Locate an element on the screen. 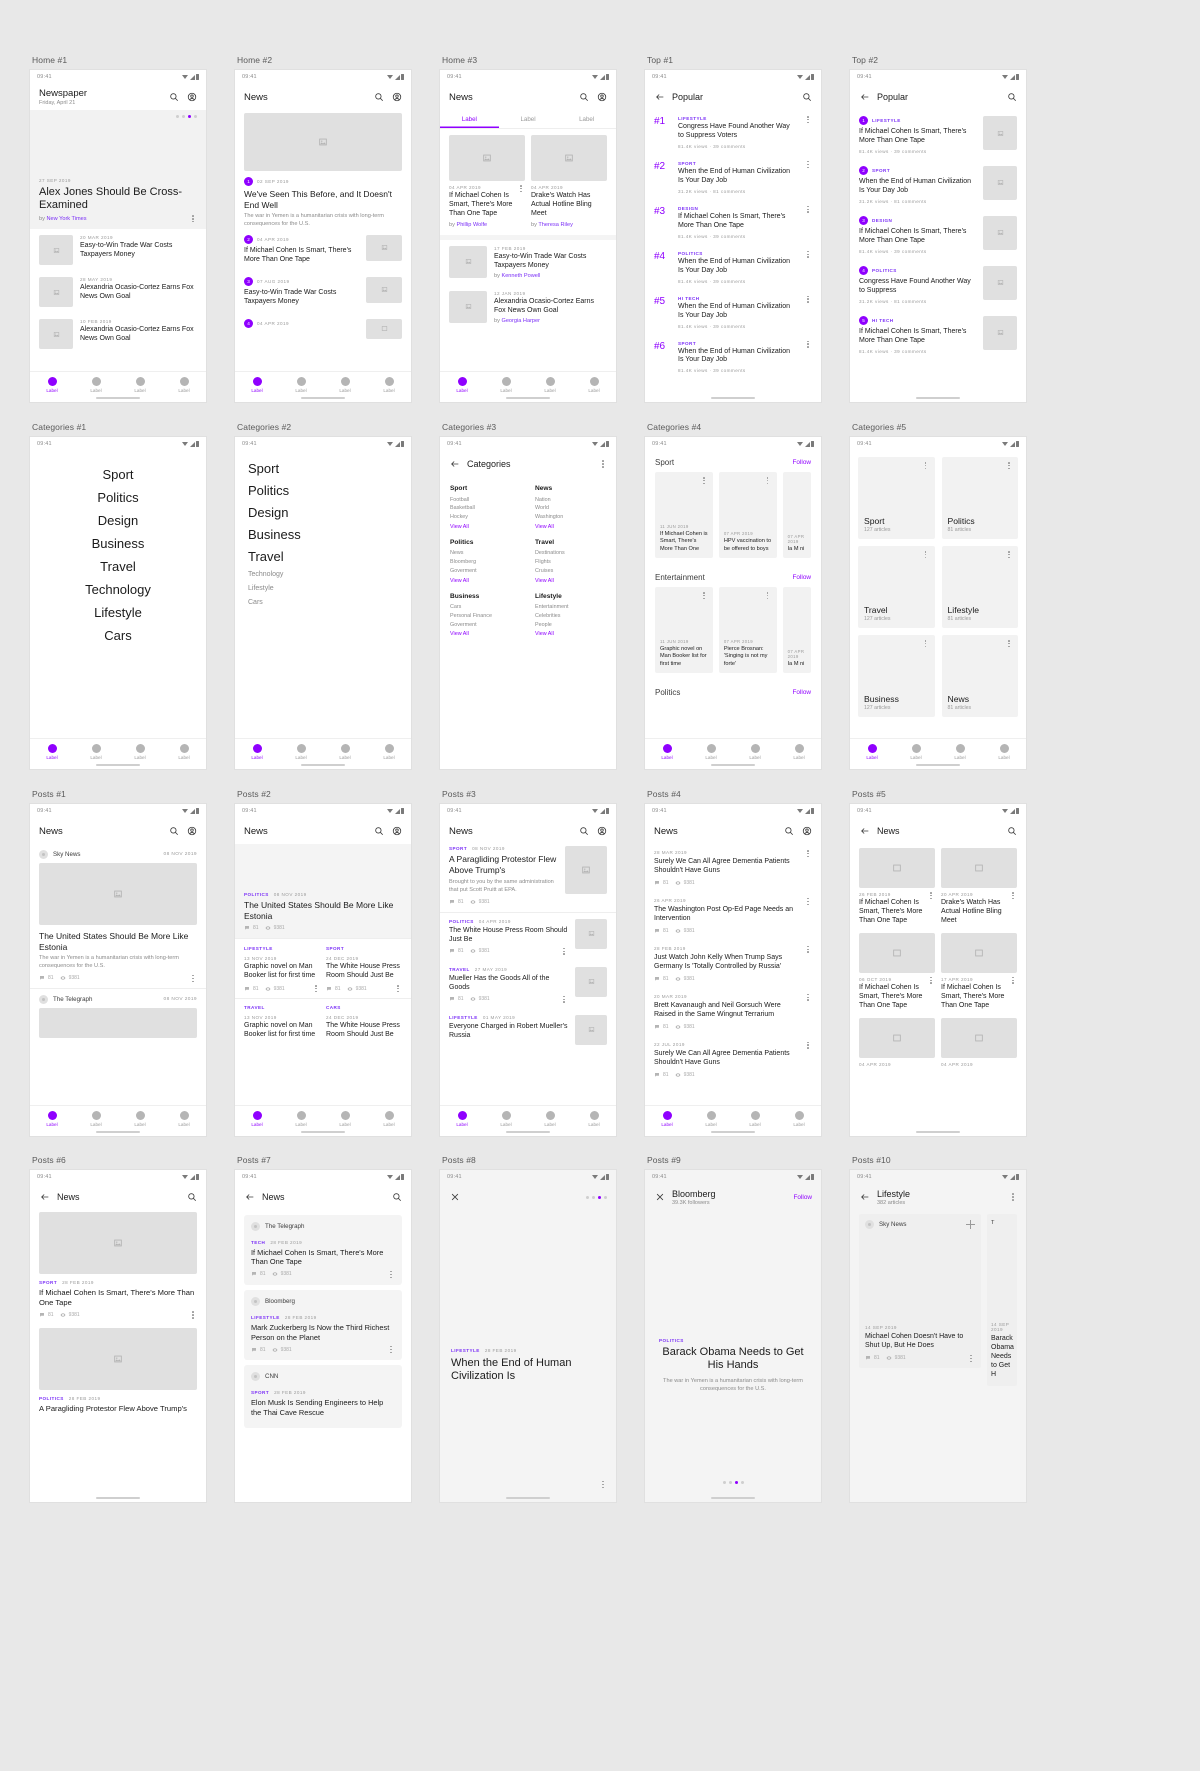 The width and height of the screenshot is (1200, 1771). group-title: Travel is located at coordinates (570, 542).